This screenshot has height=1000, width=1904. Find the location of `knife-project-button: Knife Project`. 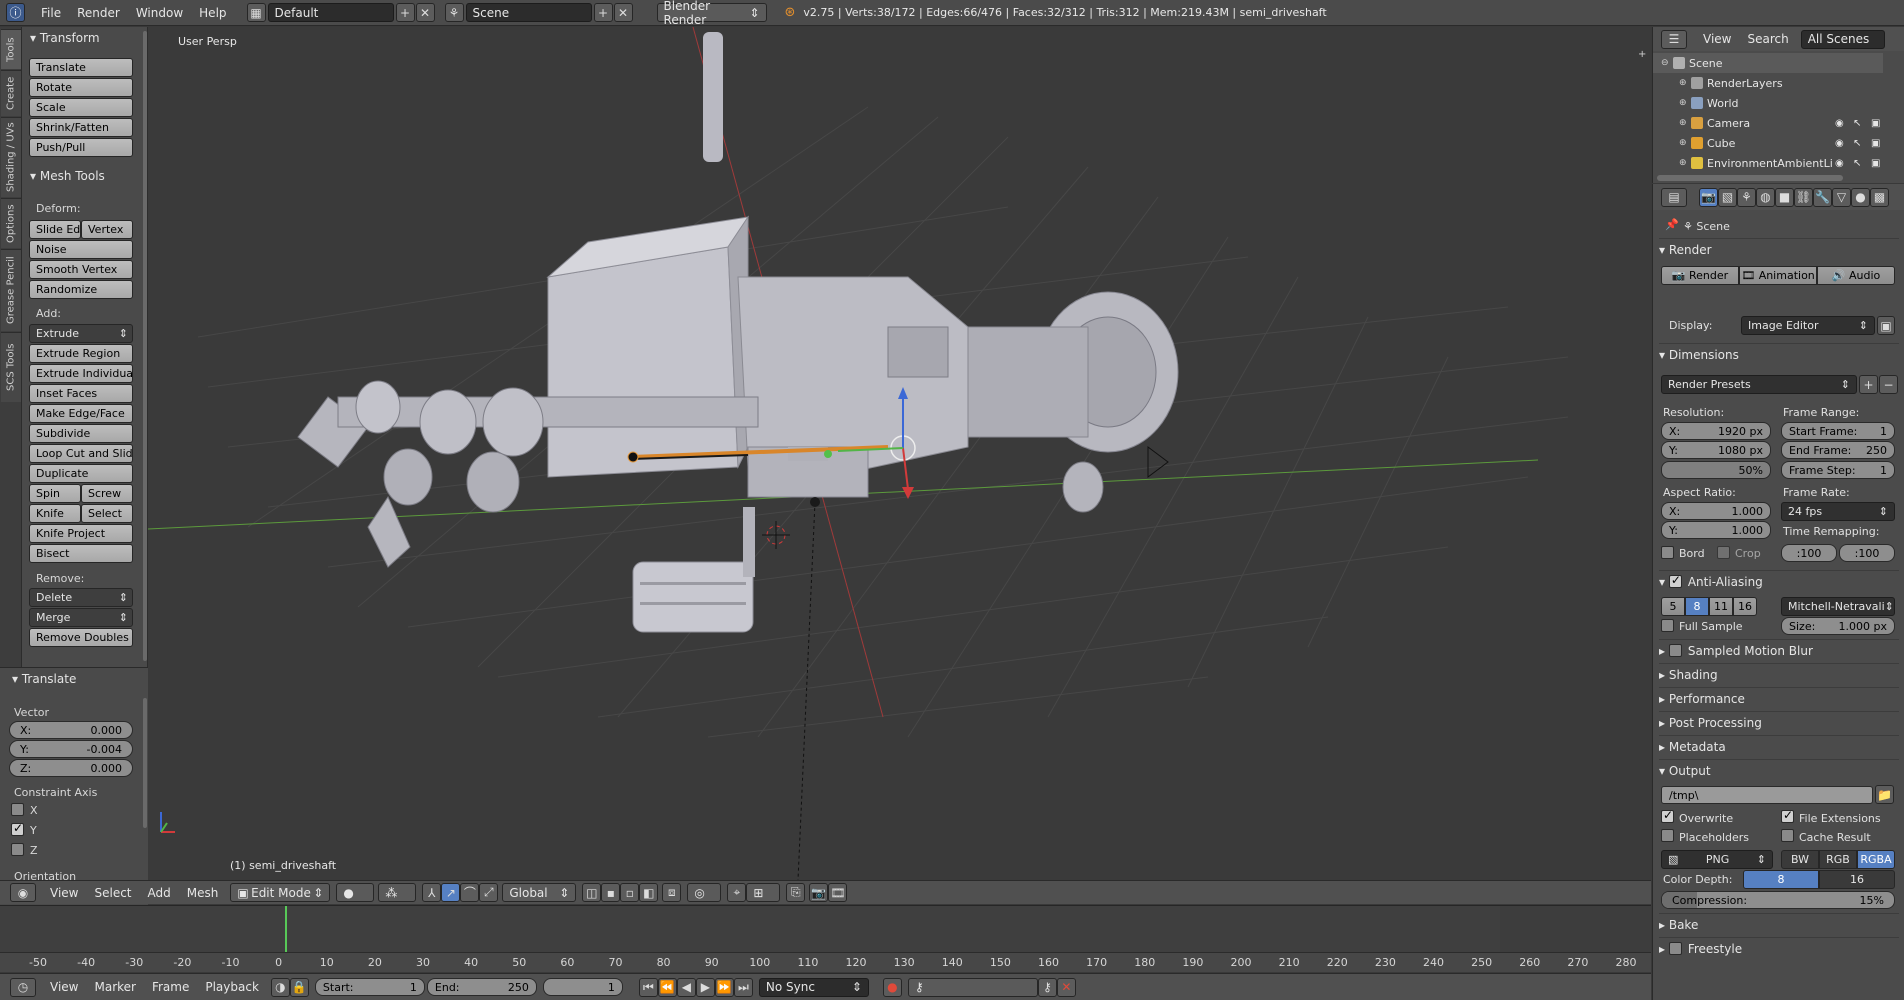

knife-project-button: Knife Project is located at coordinates (81, 533).